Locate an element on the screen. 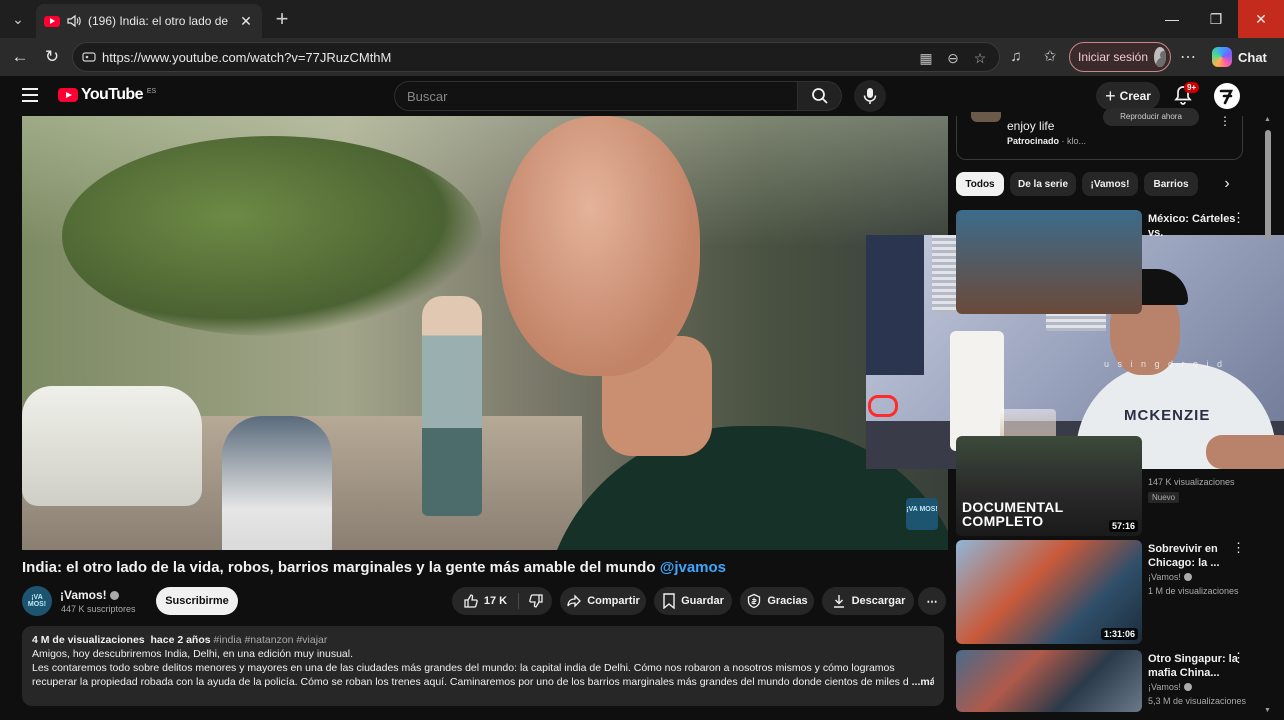 This screenshot has height=720, width=1284. zoom-icon: ⊖ is located at coordinates (953, 58).